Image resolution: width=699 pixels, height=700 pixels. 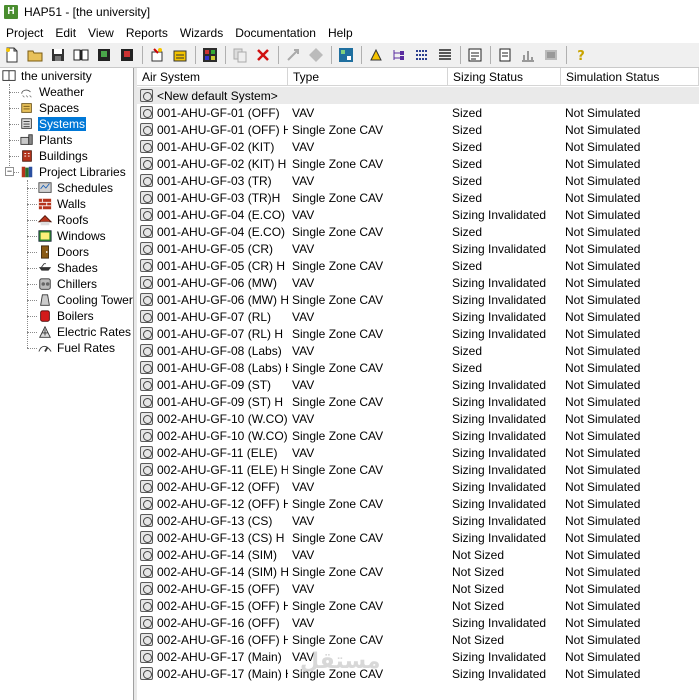 I want to click on tree-item-walls: Walls, so click(x=62, y=204).